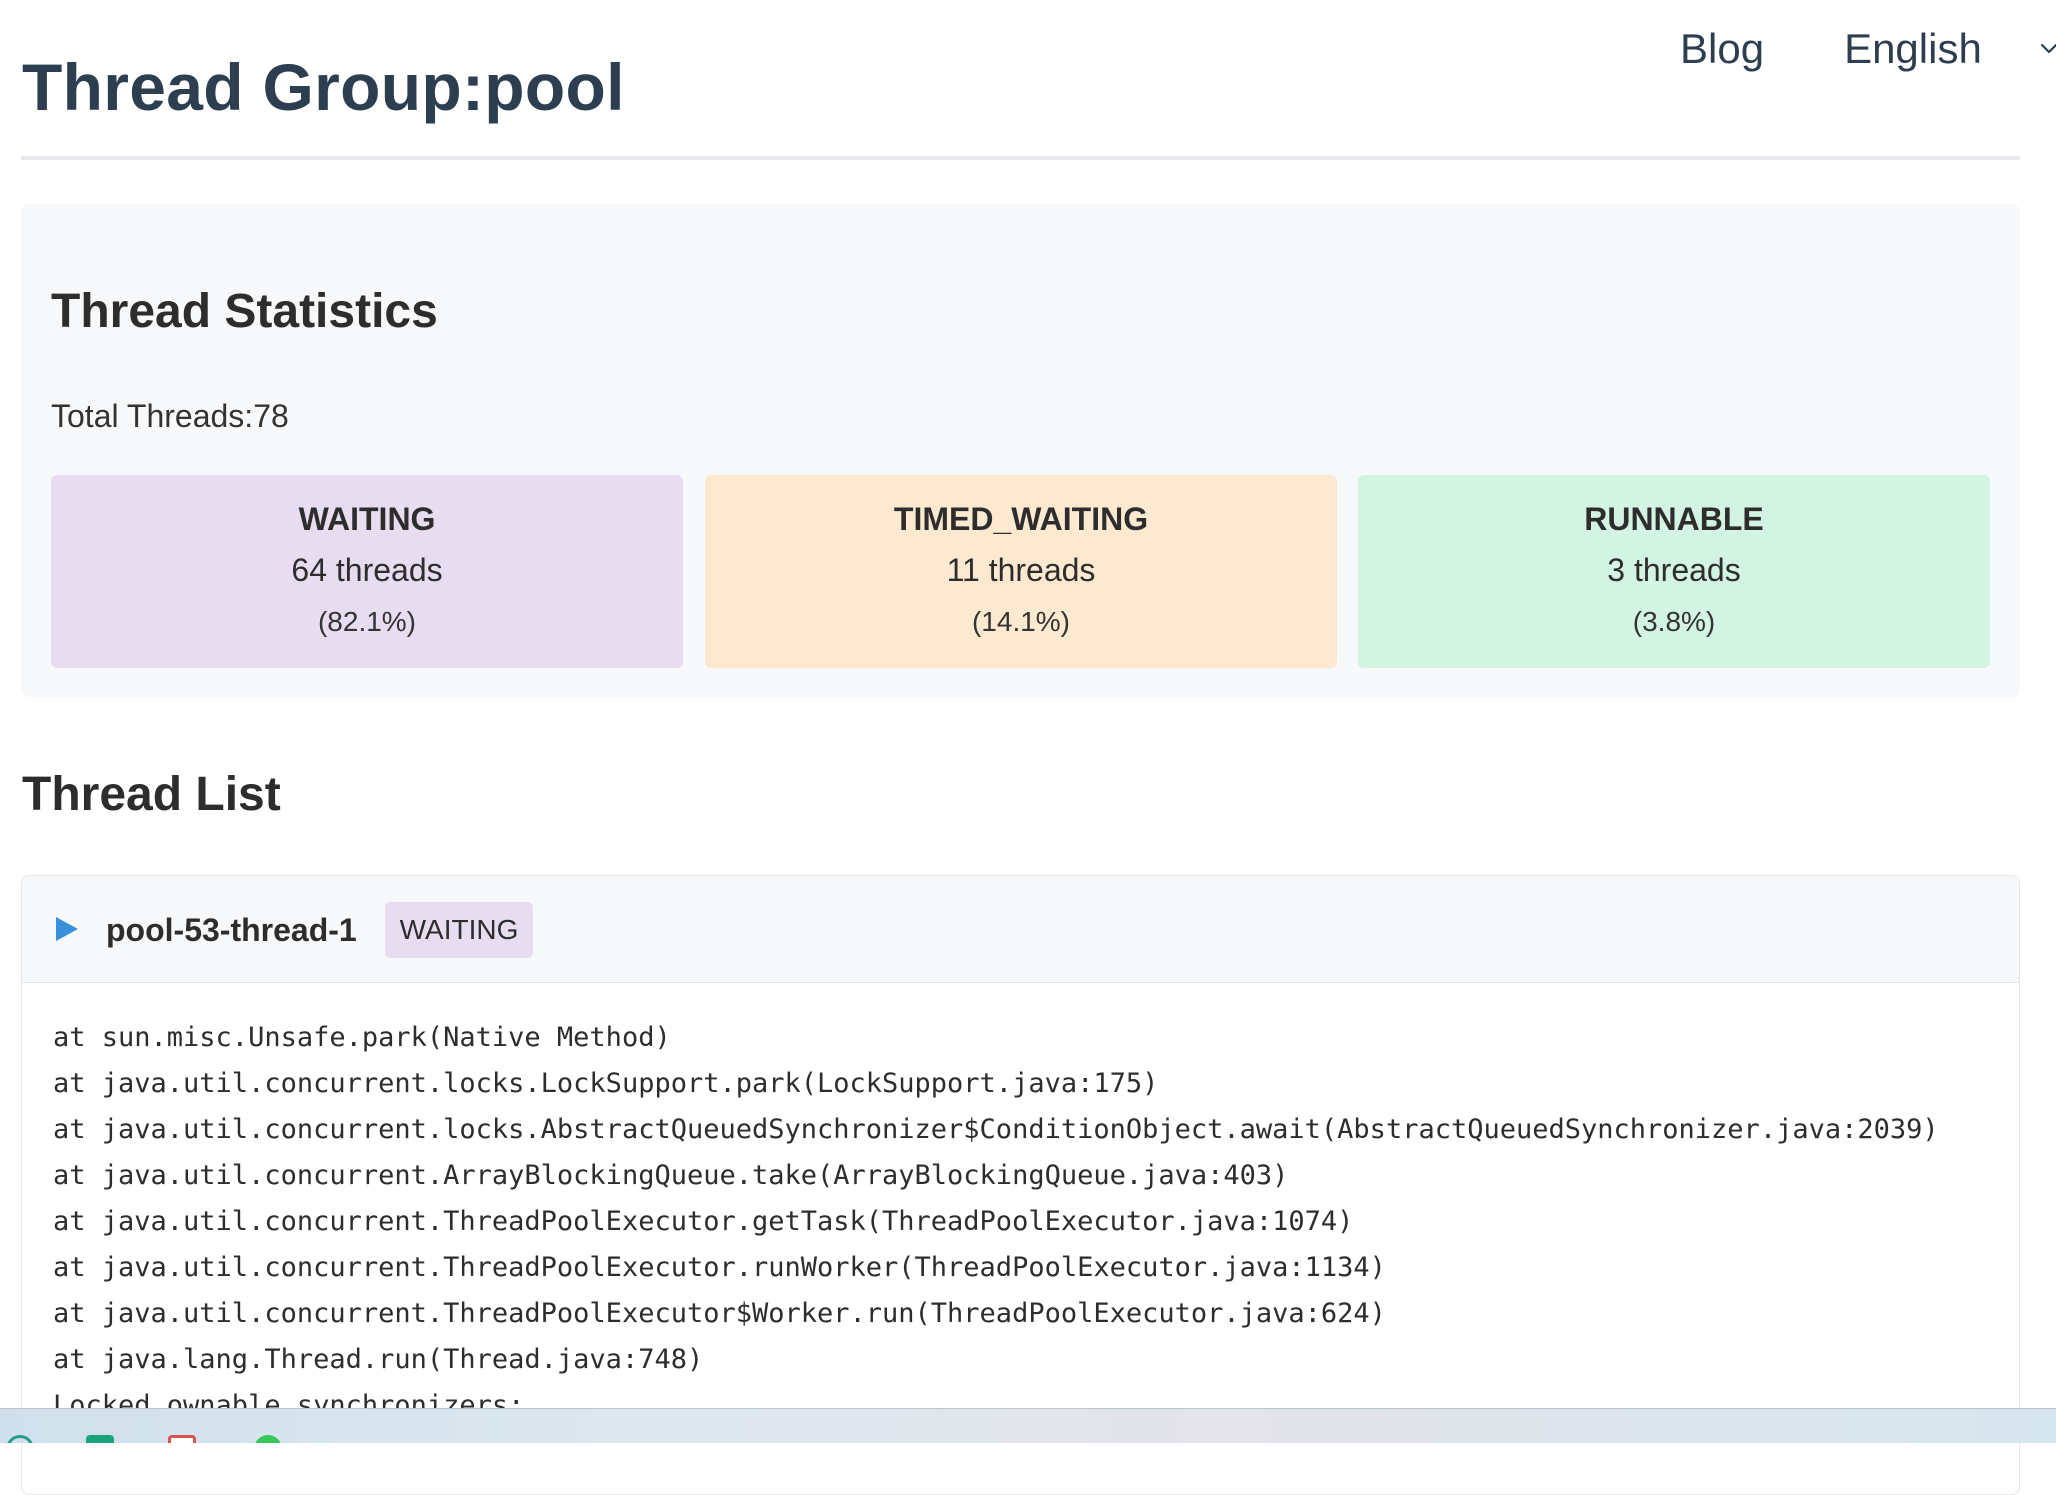 The image size is (2056, 1495). I want to click on stat-count: 3 threads, so click(1674, 570).